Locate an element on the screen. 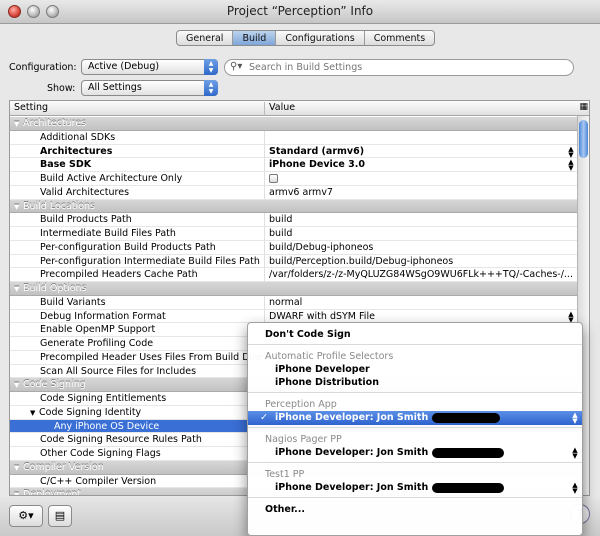 The width and height of the screenshot is (600, 536). setting-name: ▼ Code Signing Identity is located at coordinates (141, 413).